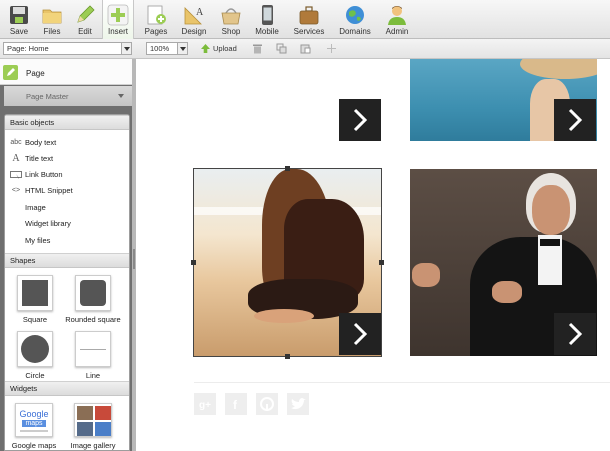  What do you see at coordinates (67, 191) in the screenshot?
I see `html-snippet-object: <> HTML Snippet` at bounding box center [67, 191].